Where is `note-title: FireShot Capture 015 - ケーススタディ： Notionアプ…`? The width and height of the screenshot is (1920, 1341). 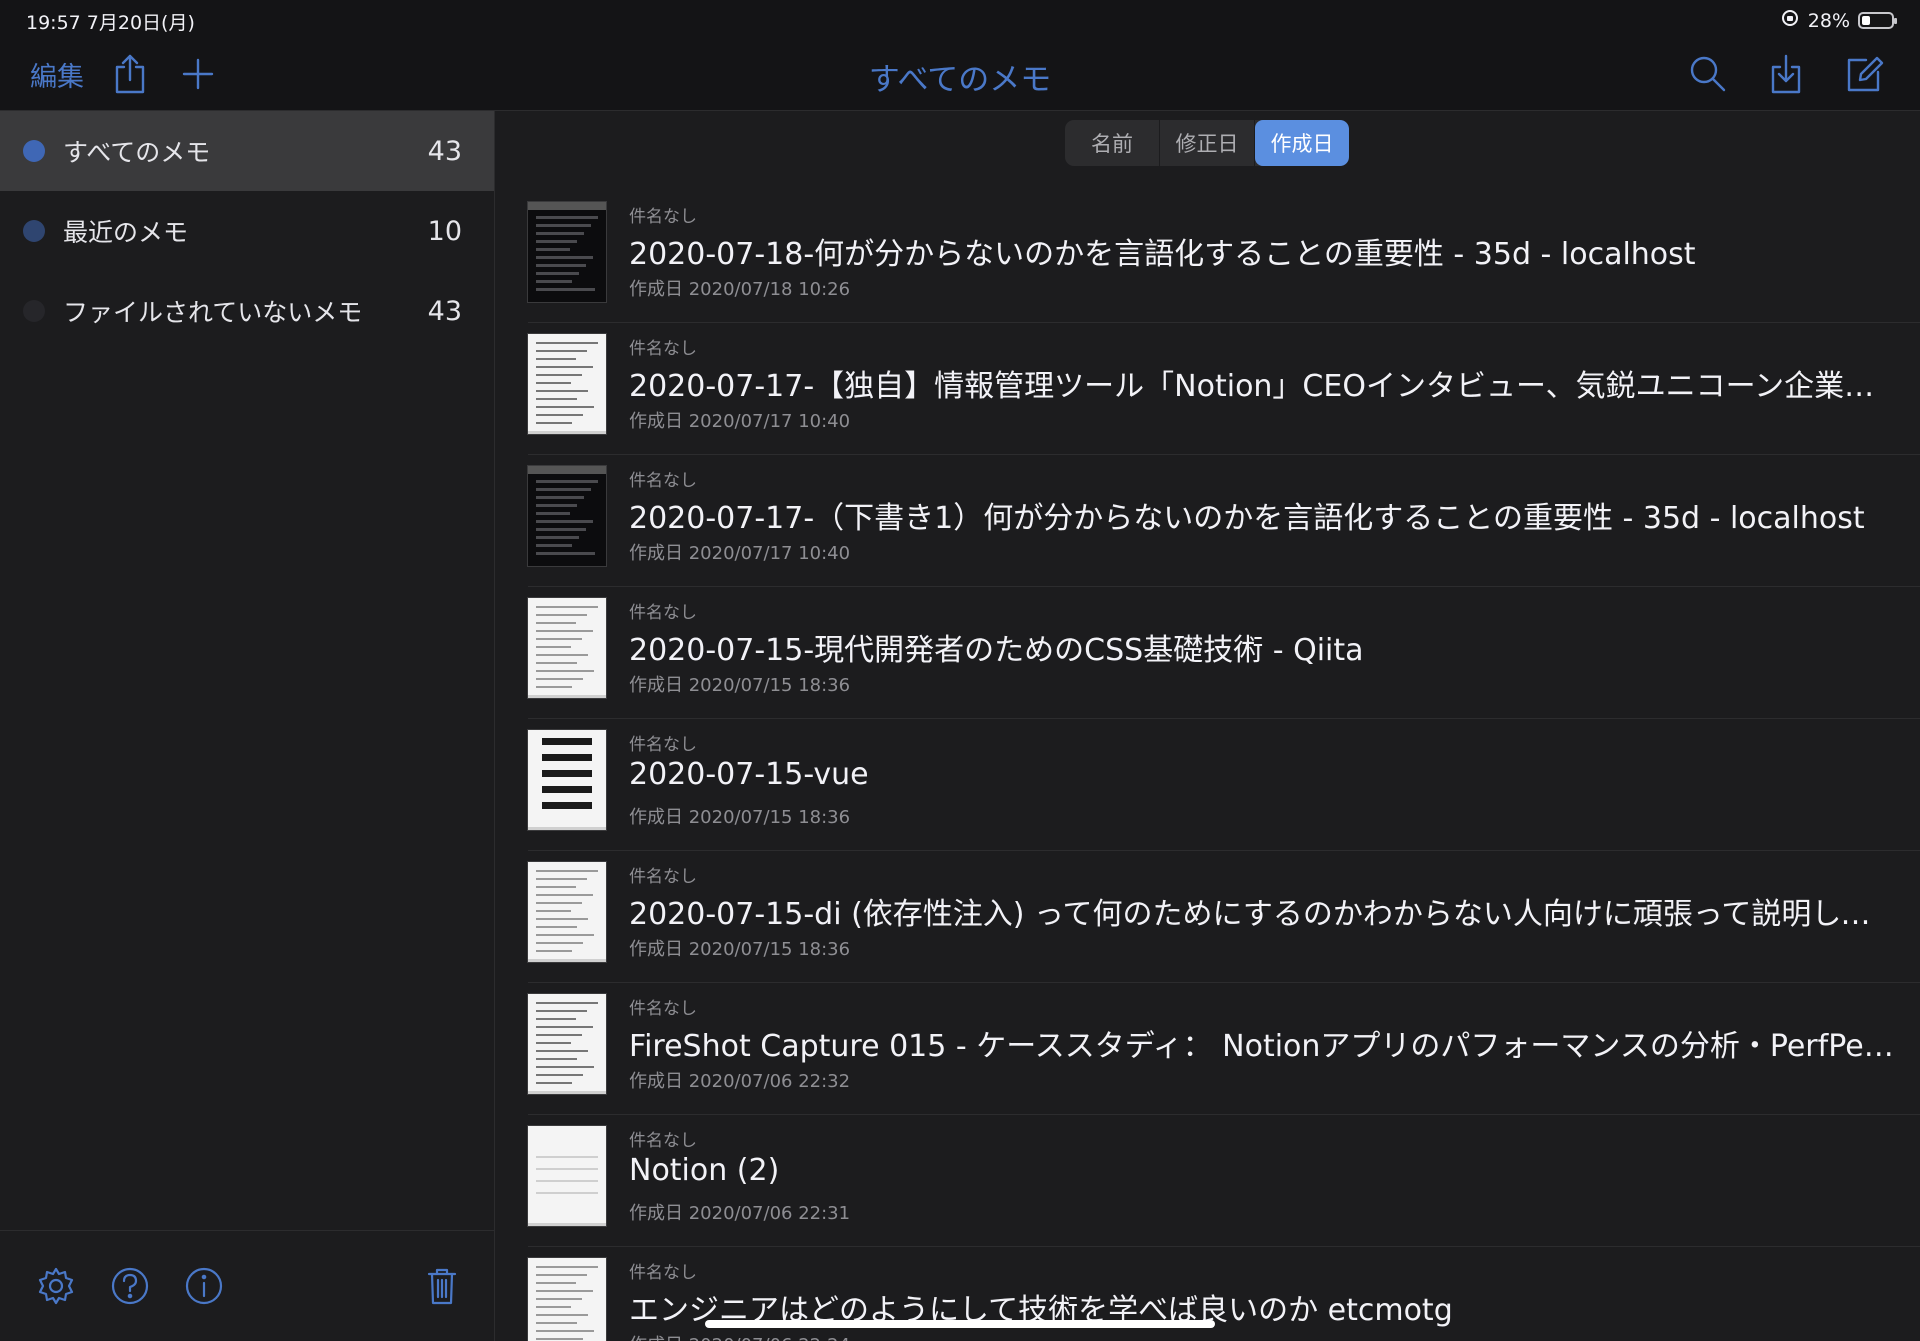 note-title: FireShot Capture 015 - ケーススタディ： Notionアプ… is located at coordinates (1264, 1046).